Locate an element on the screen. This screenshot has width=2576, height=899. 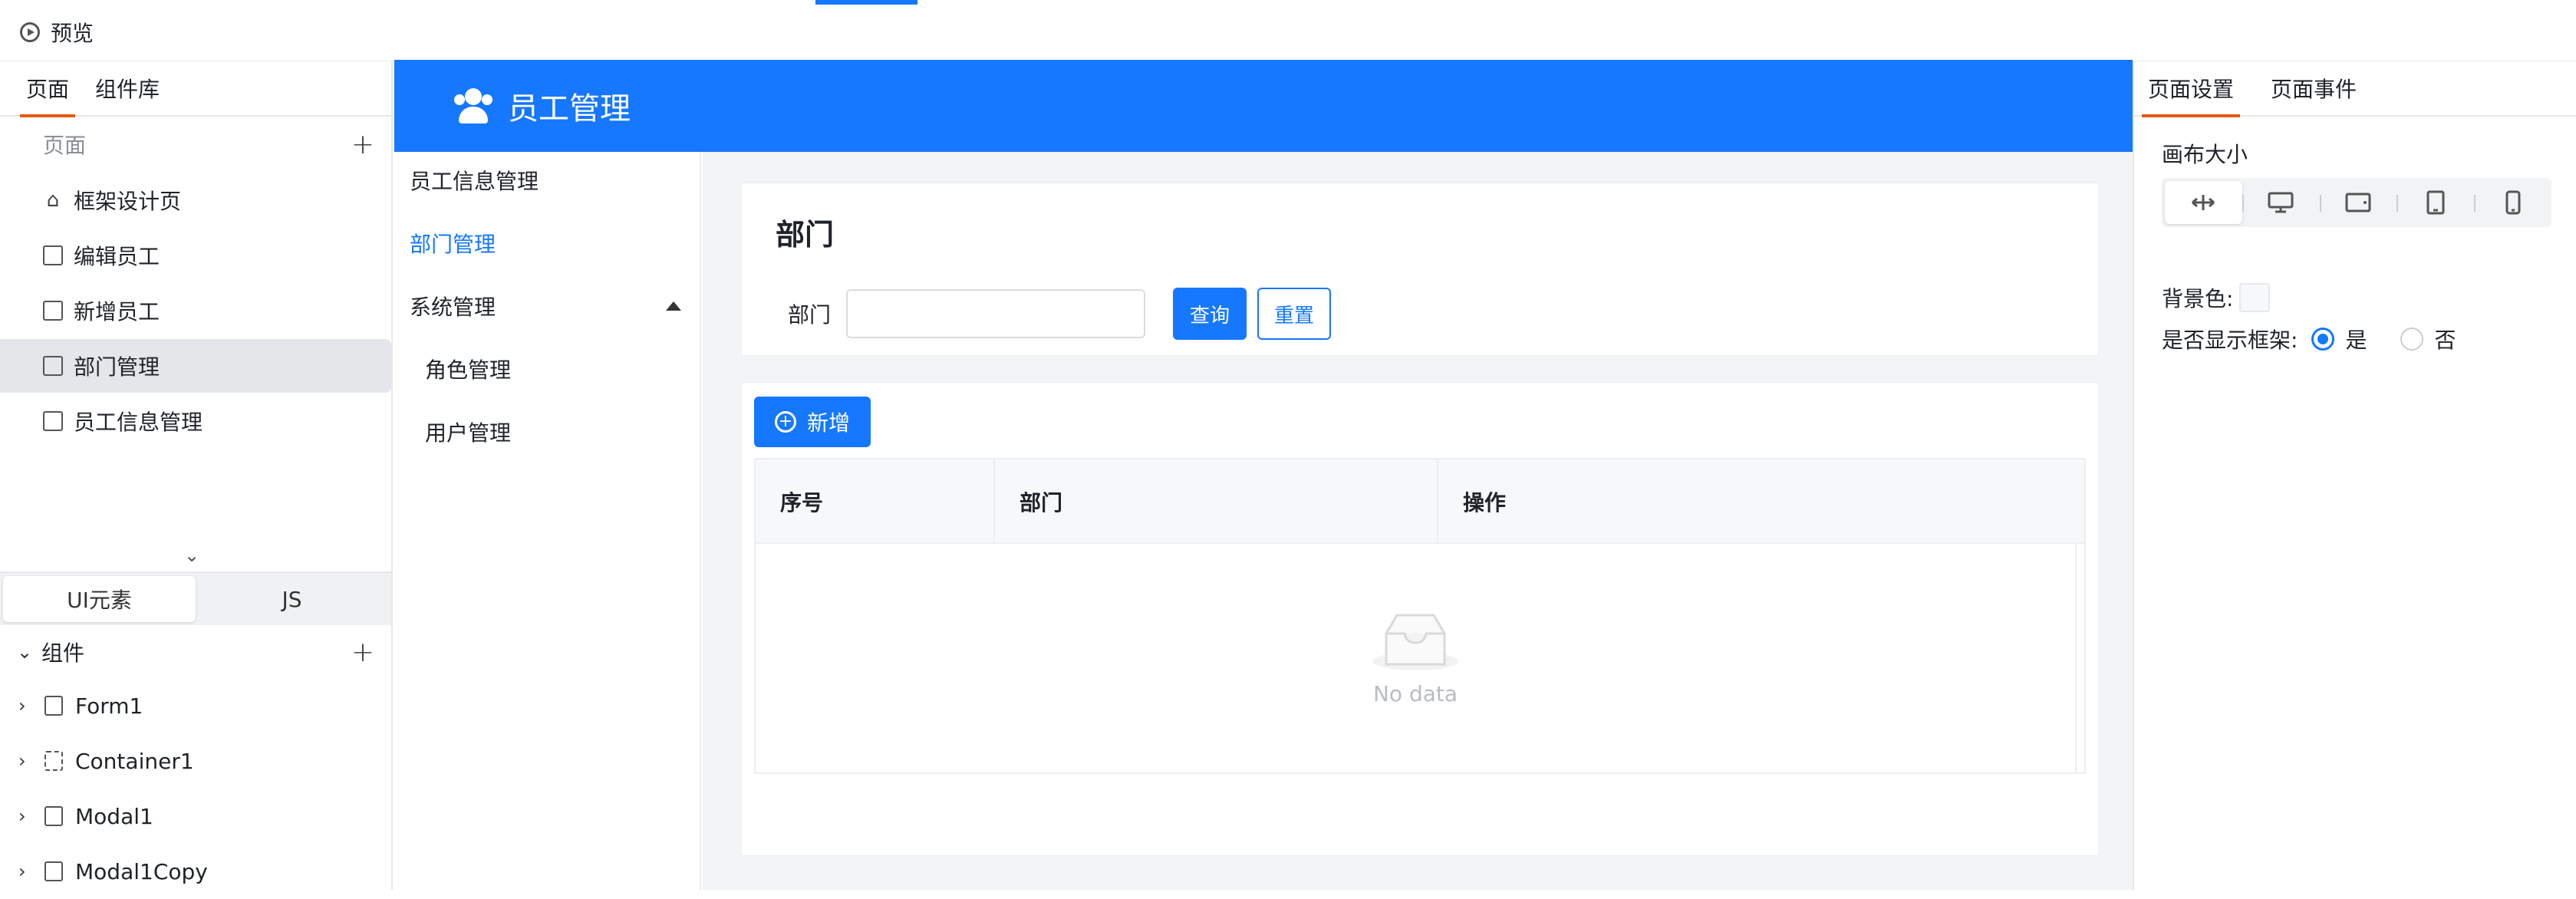
chevron-down-icon: ⌄ is located at coordinates (191, 556).